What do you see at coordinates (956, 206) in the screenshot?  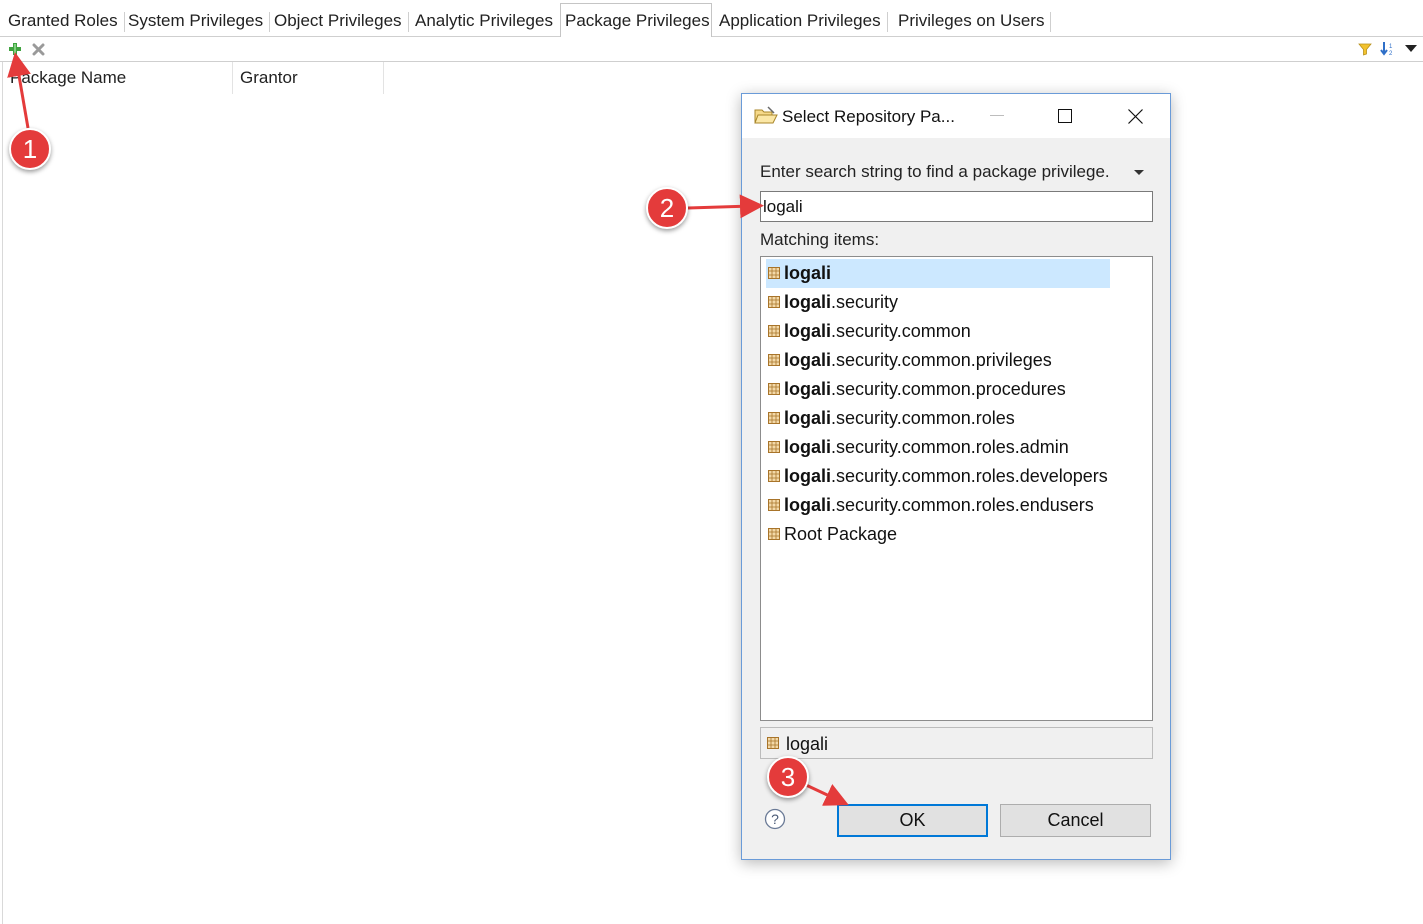 I see `search-input` at bounding box center [956, 206].